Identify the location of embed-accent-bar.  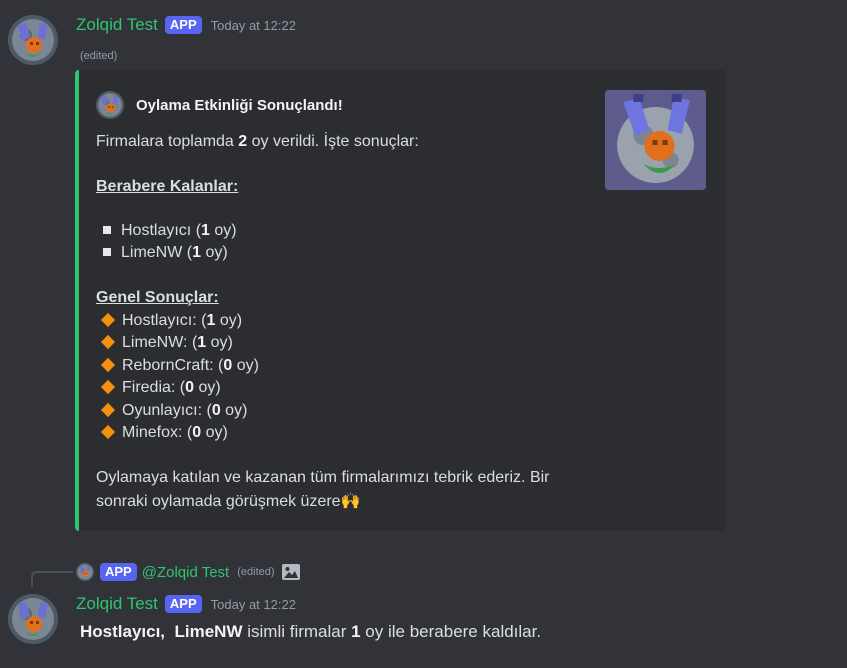
(77, 300).